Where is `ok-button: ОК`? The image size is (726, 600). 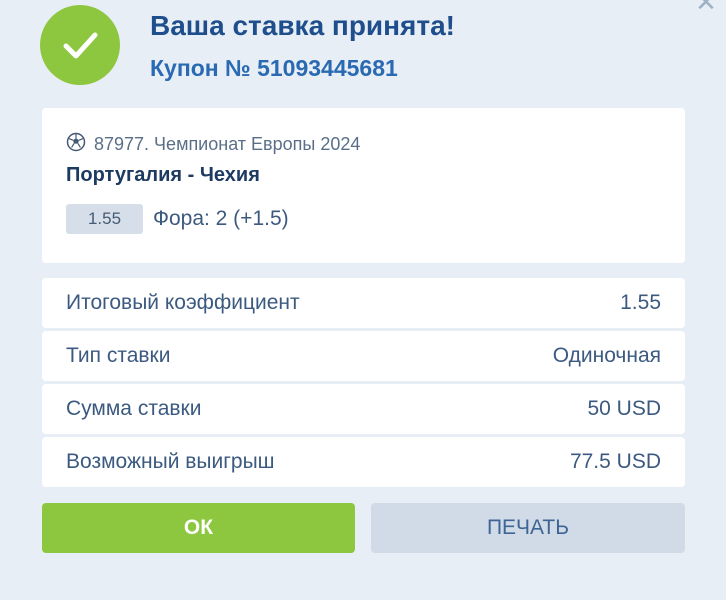
ok-button: ОК is located at coordinates (198, 528).